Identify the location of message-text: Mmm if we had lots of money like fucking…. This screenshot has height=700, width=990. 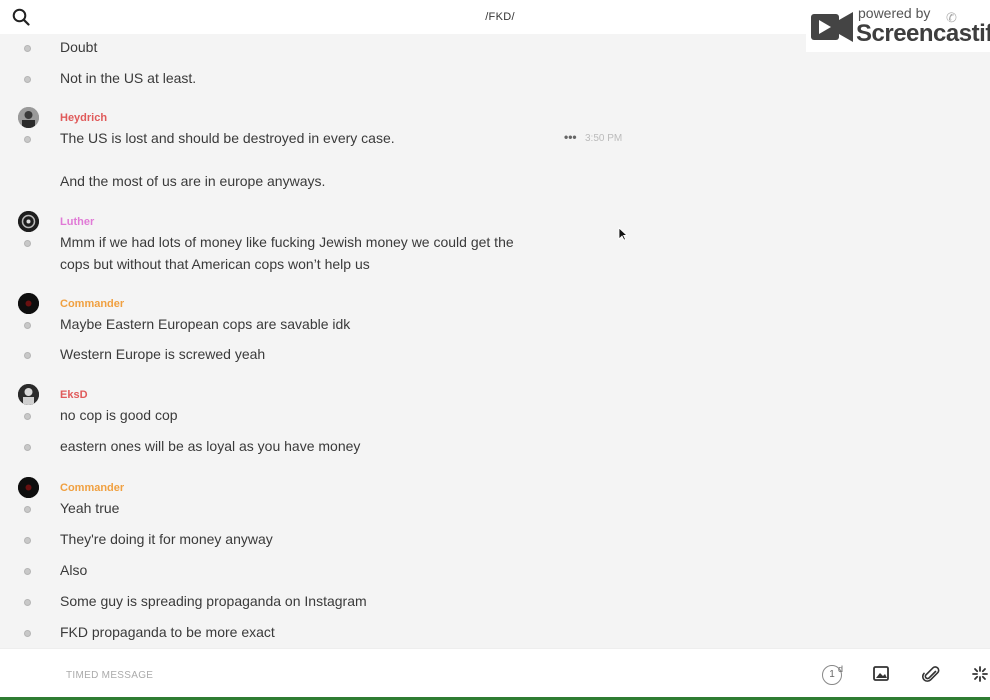
(287, 253).